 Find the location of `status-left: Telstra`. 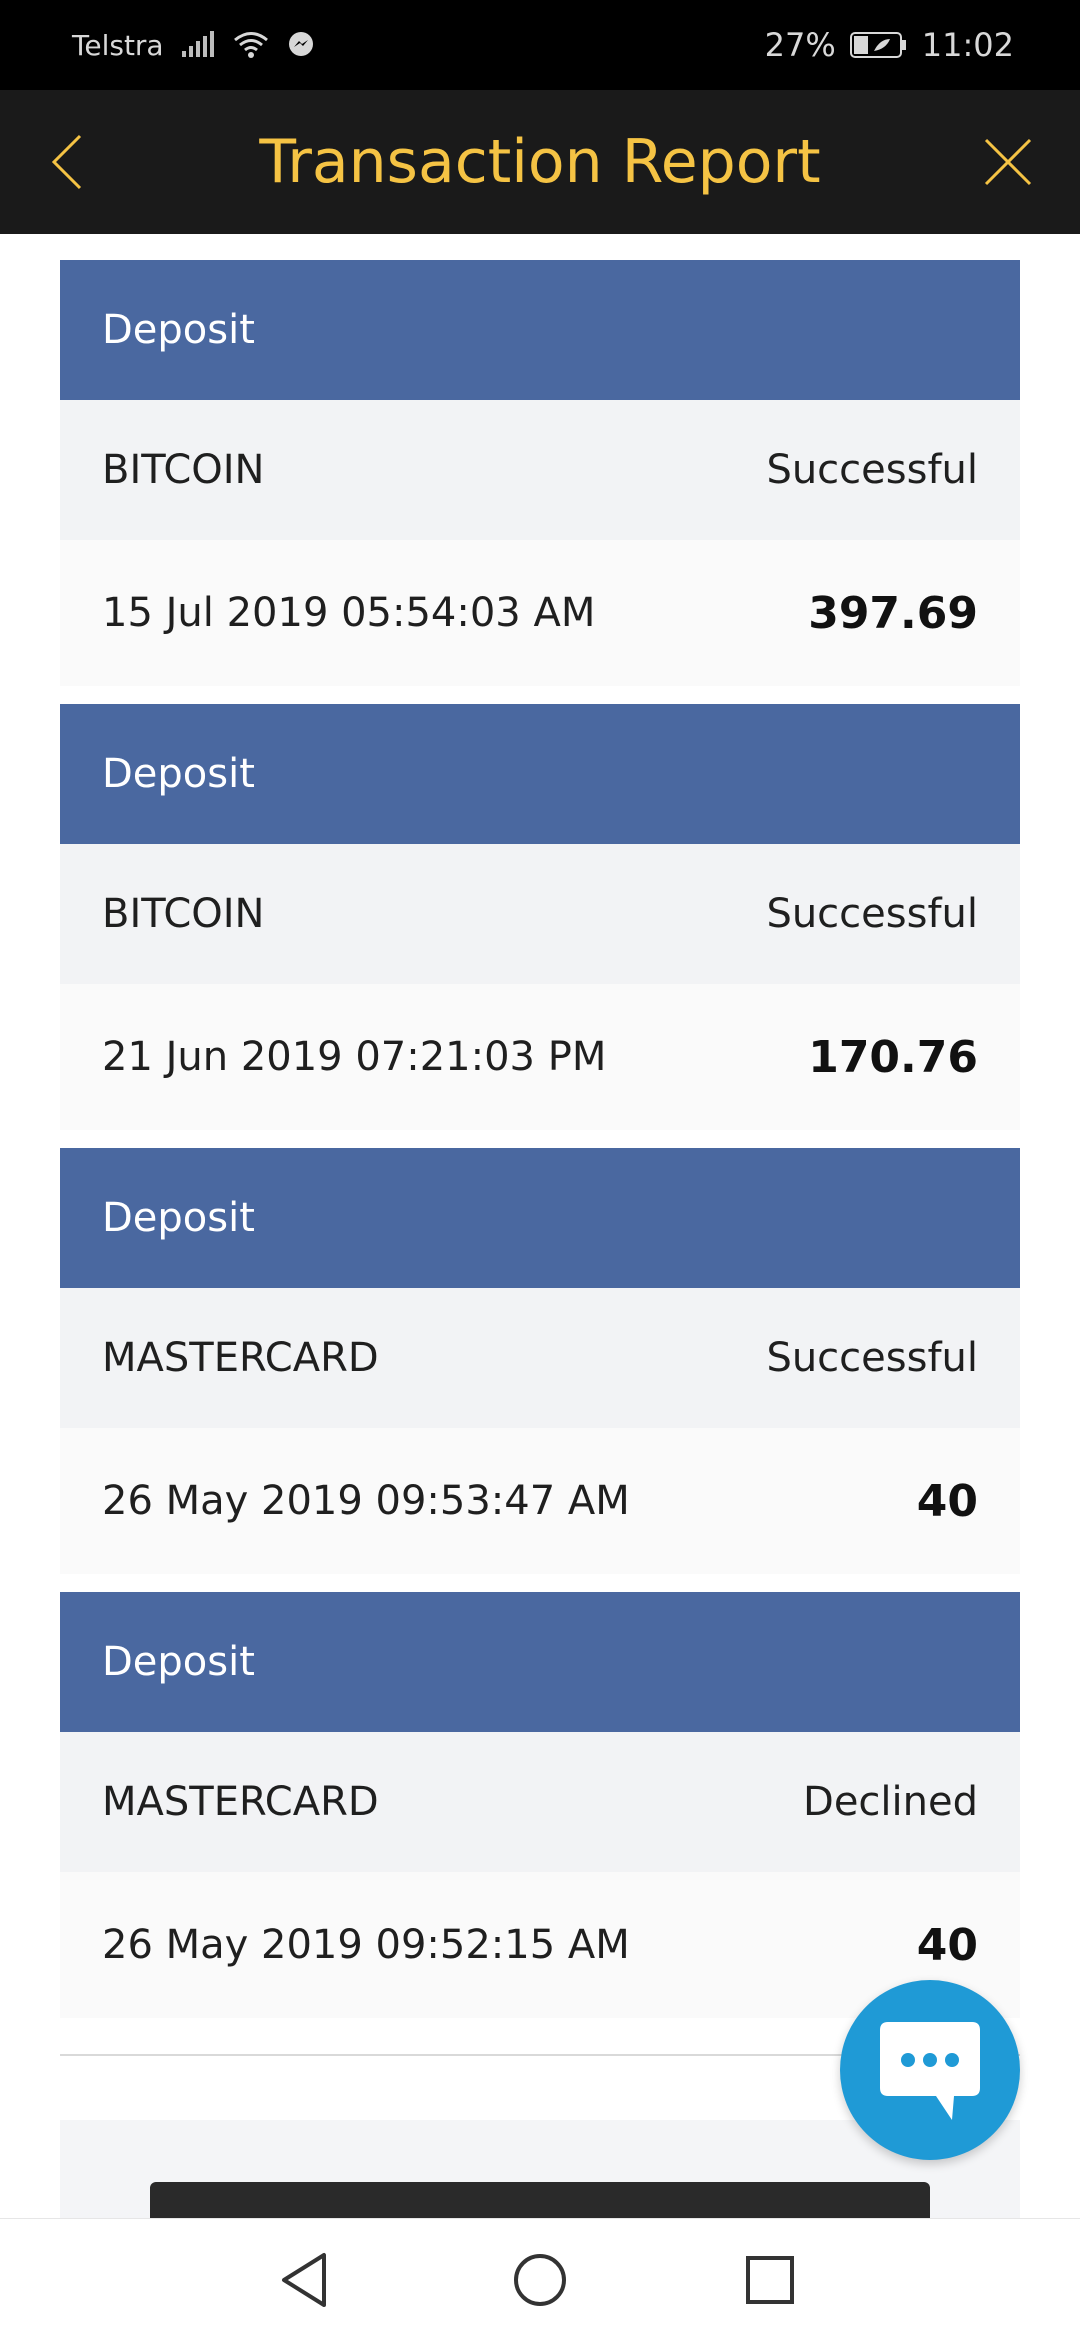

status-left: Telstra is located at coordinates (194, 45).